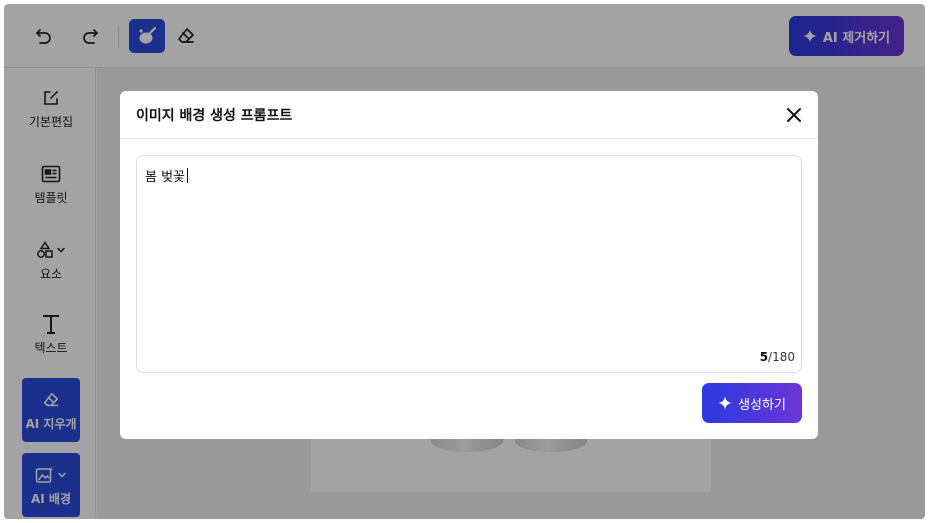 The height and width of the screenshot is (523, 930). Describe the element at coordinates (764, 357) in the screenshot. I see `char-count: 5` at that location.